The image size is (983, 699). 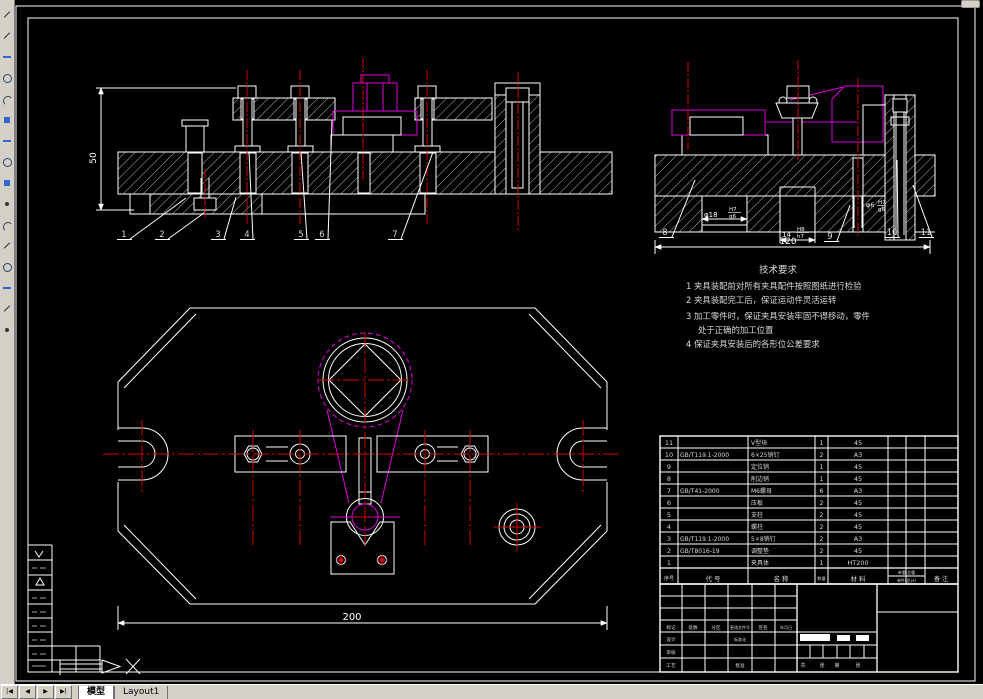 What do you see at coordinates (7, 330) in the screenshot?
I see `dimension-icon` at bounding box center [7, 330].